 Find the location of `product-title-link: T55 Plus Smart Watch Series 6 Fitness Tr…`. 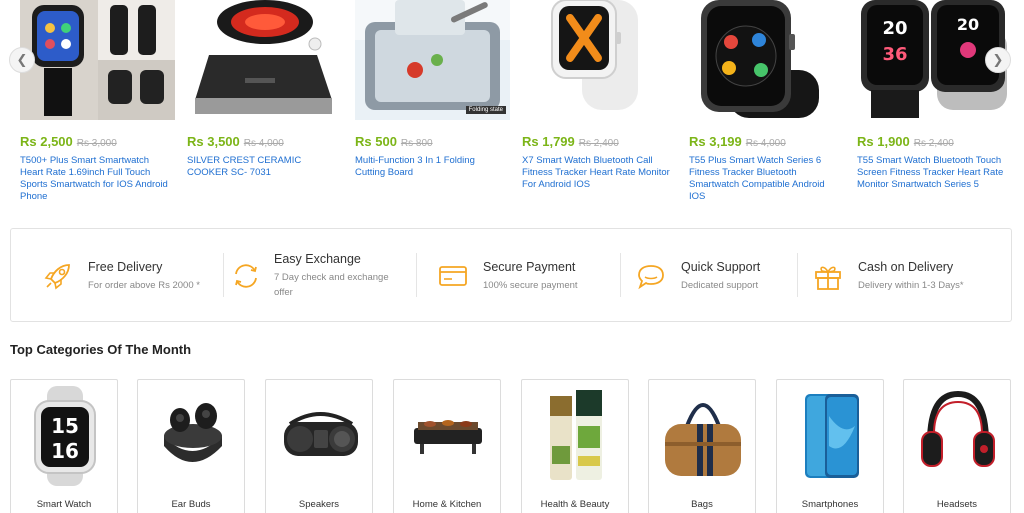

product-title-link: T55 Plus Smart Watch Series 6 Fitness Tr… is located at coordinates (765, 179).